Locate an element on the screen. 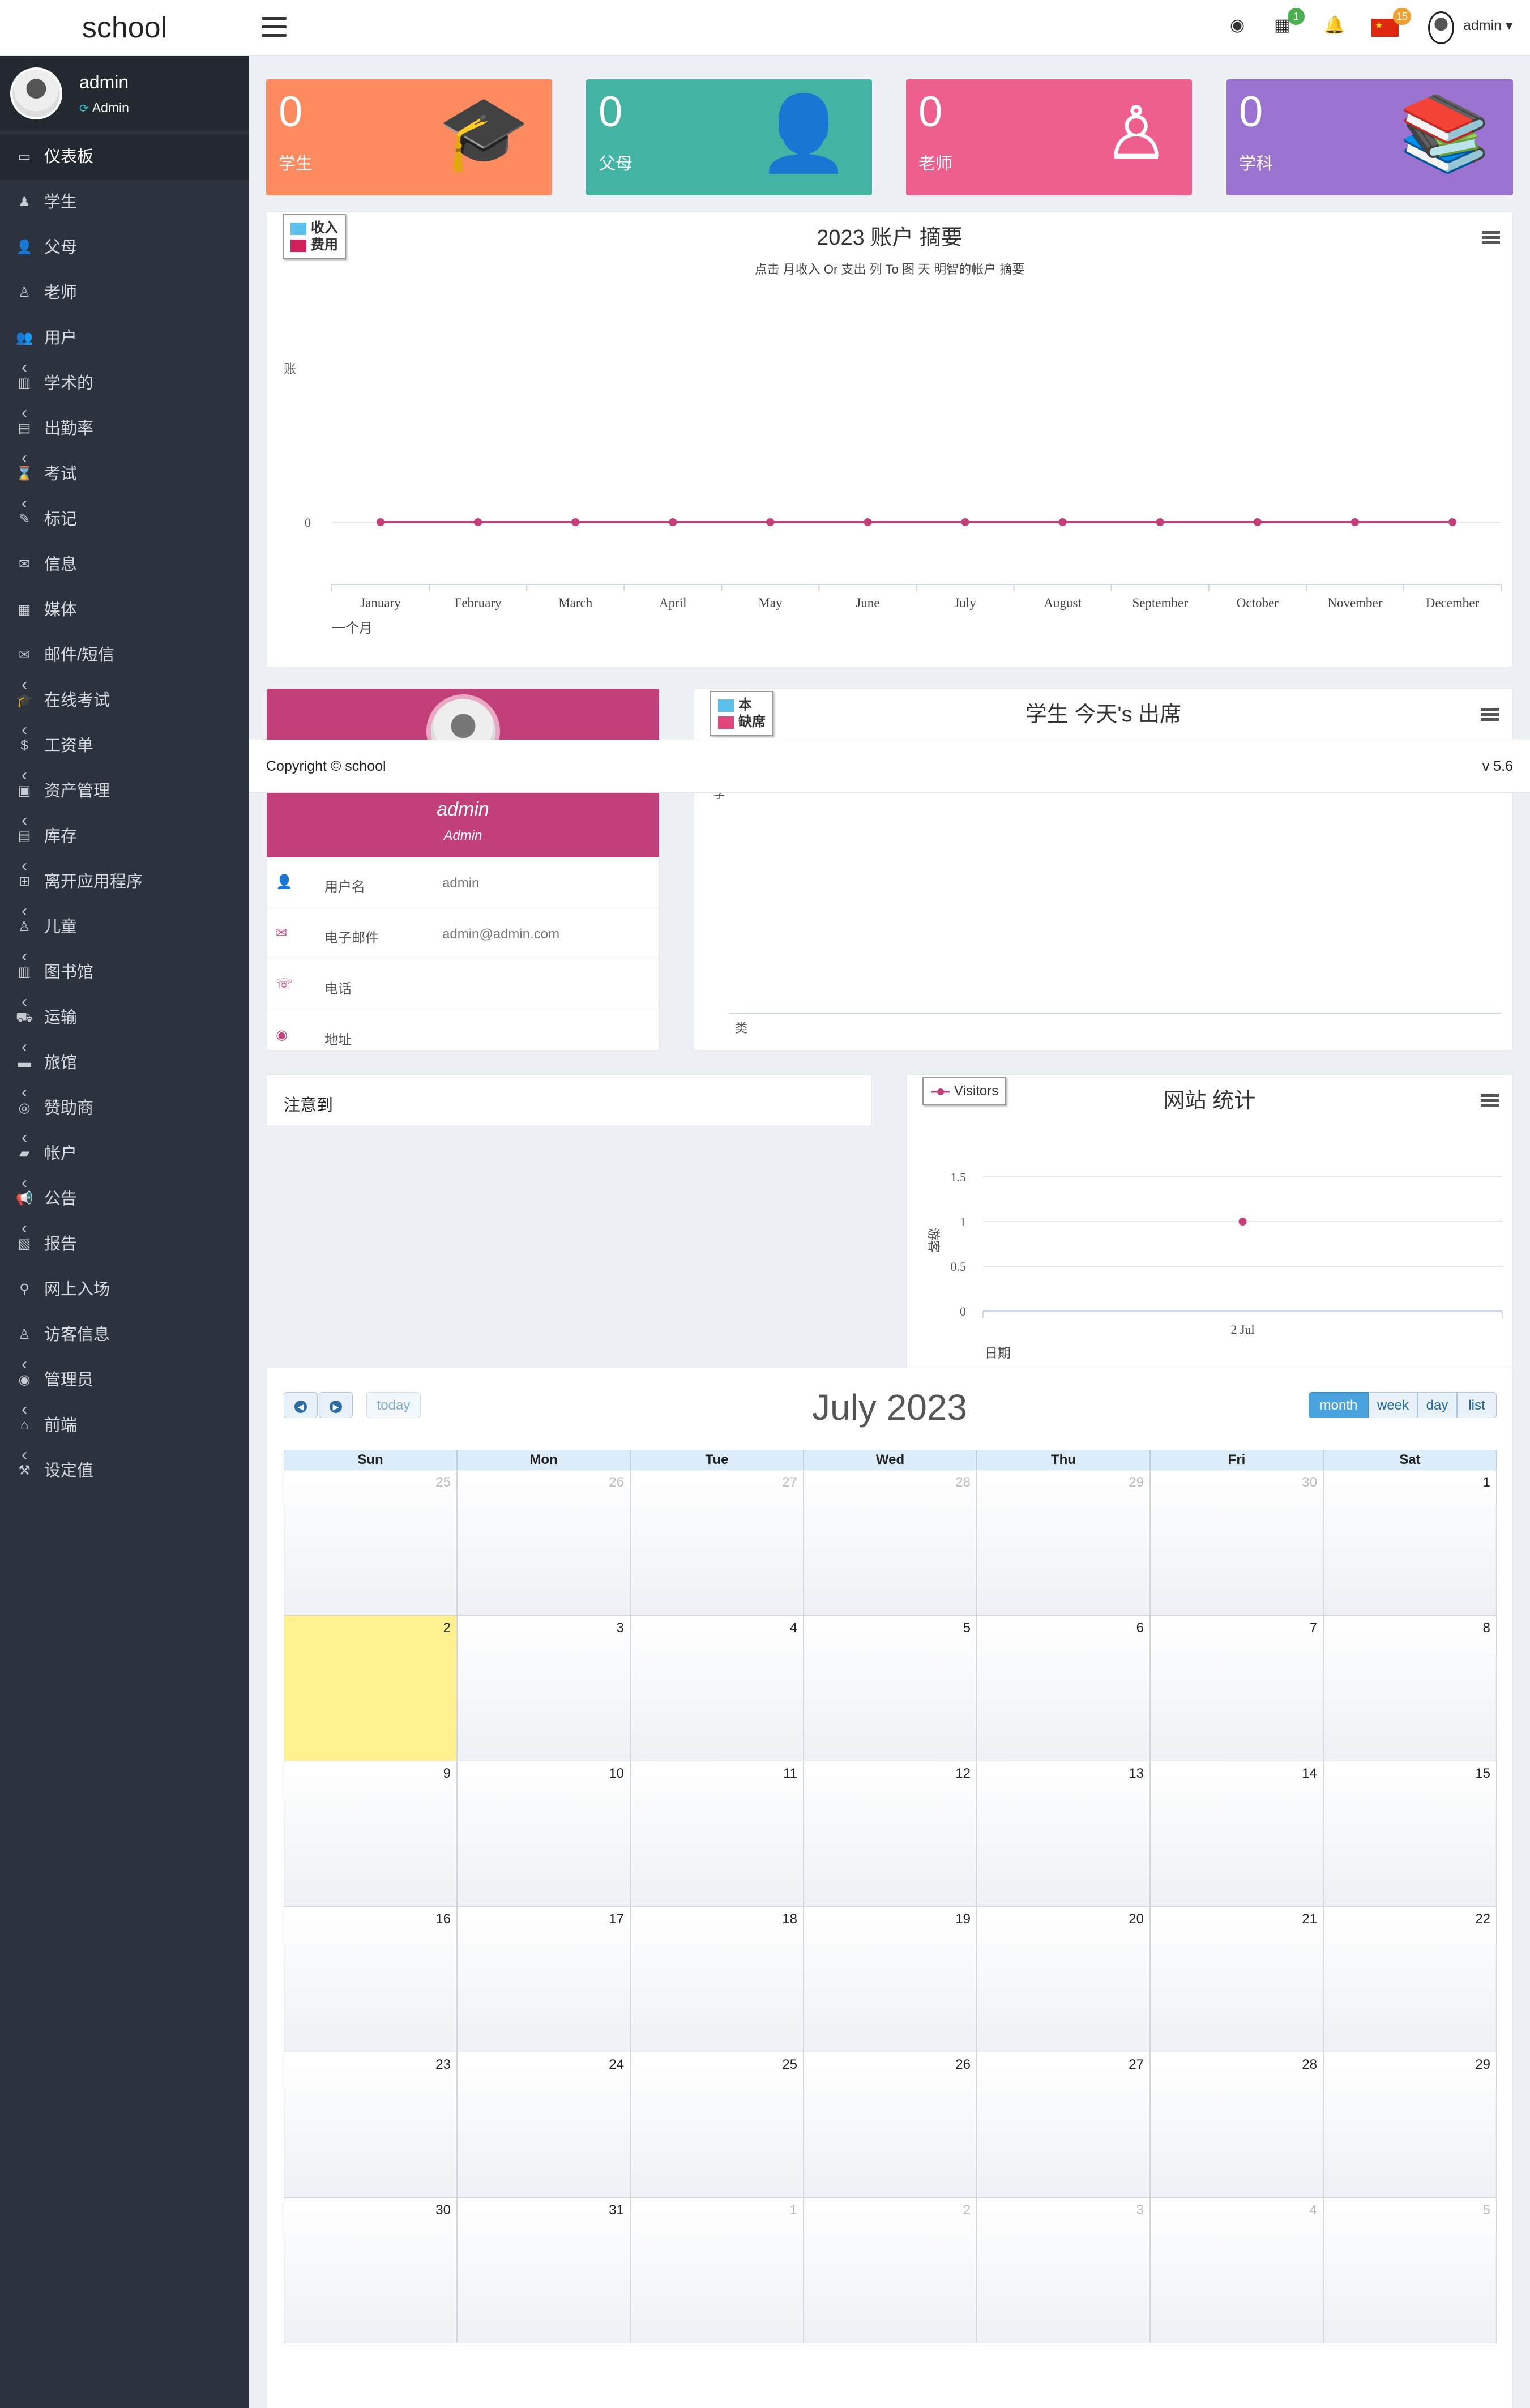 The height and width of the screenshot is (2408, 1530). sidebar-item-21: ◎ 赞助商 ‹ is located at coordinates (124, 1107).